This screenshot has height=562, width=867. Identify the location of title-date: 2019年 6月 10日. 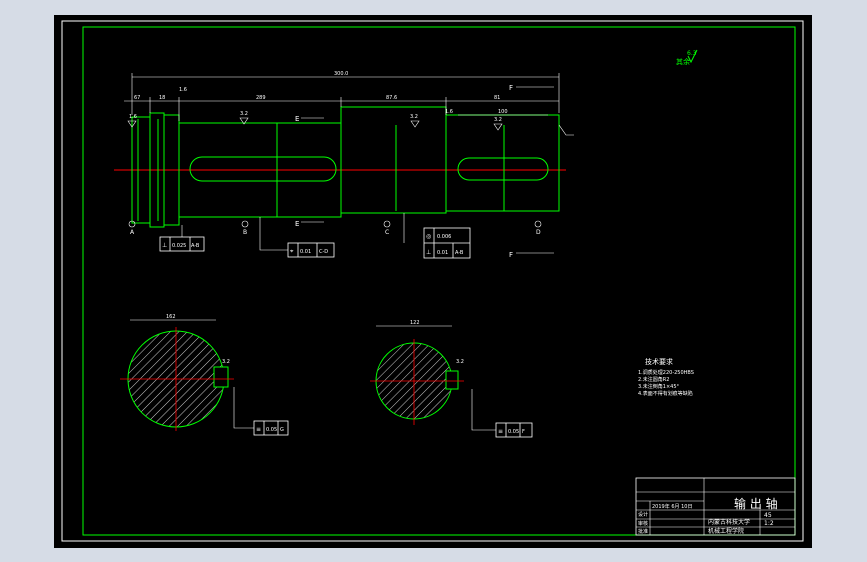
(672, 506).